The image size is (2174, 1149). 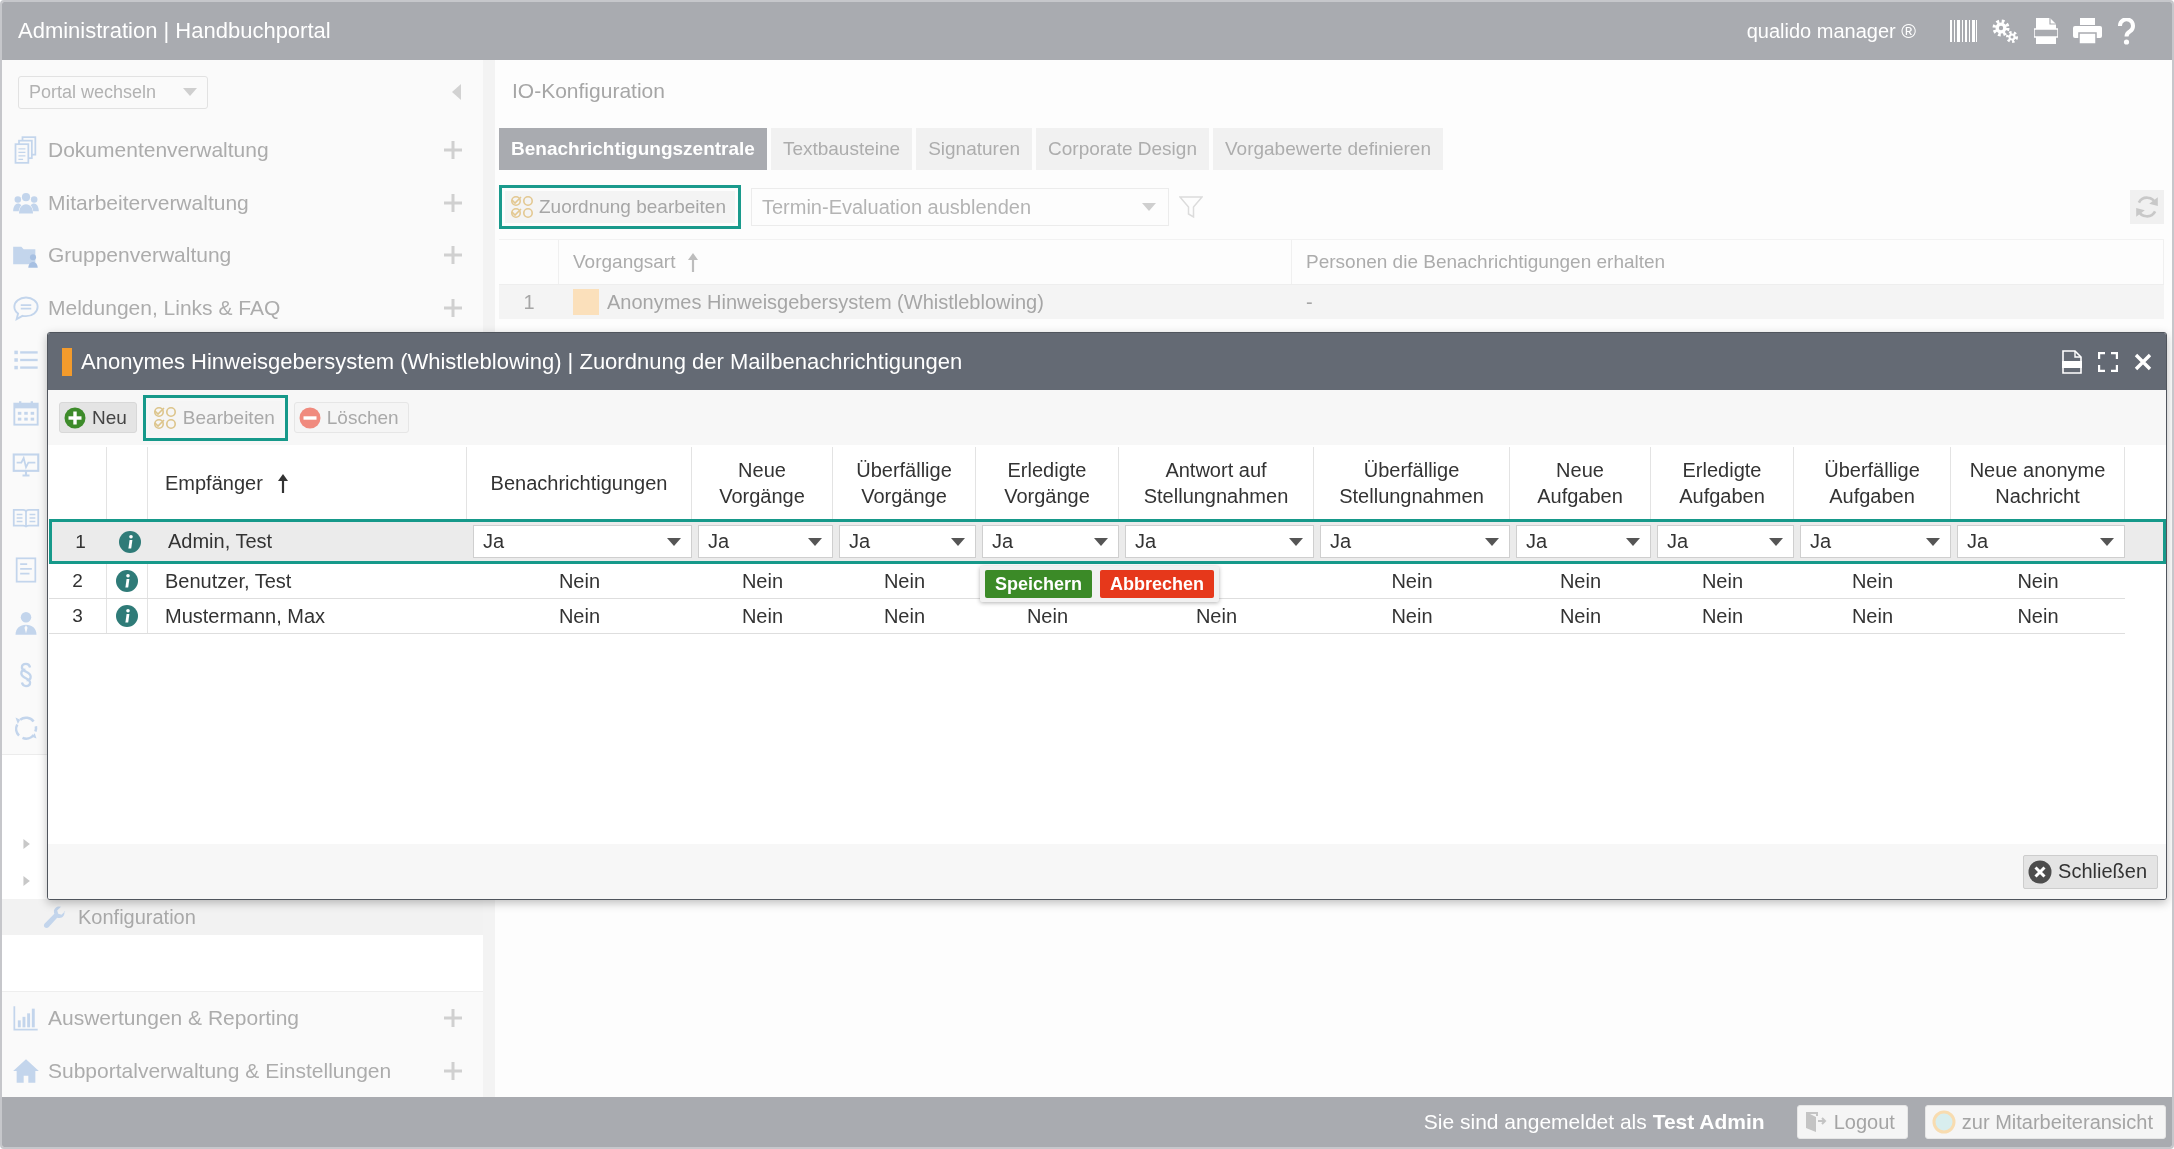 I want to click on table-cell: -, so click(x=1309, y=302).